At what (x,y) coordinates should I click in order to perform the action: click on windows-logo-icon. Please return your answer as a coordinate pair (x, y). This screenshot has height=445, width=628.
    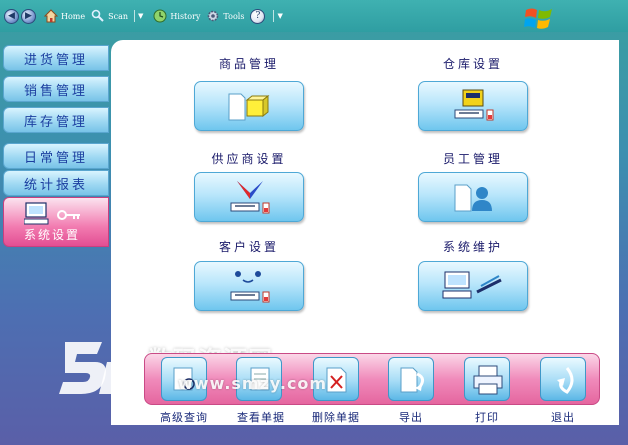
    Looking at the image, I should click on (538, 18).